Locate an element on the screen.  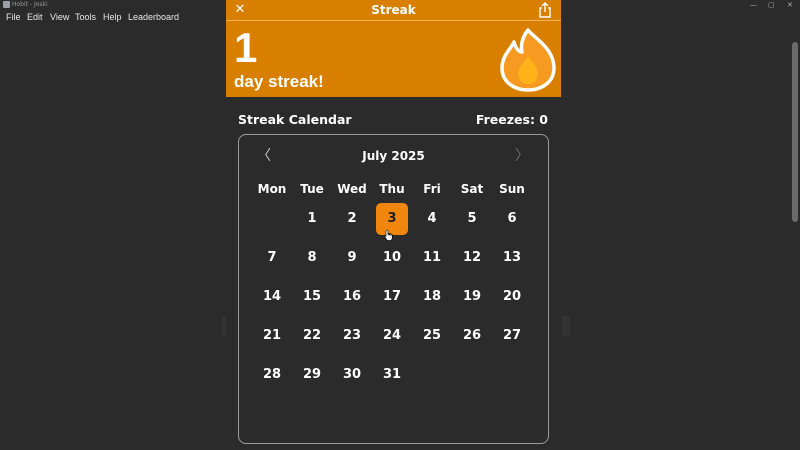
day-cell: 28 is located at coordinates (272, 375).